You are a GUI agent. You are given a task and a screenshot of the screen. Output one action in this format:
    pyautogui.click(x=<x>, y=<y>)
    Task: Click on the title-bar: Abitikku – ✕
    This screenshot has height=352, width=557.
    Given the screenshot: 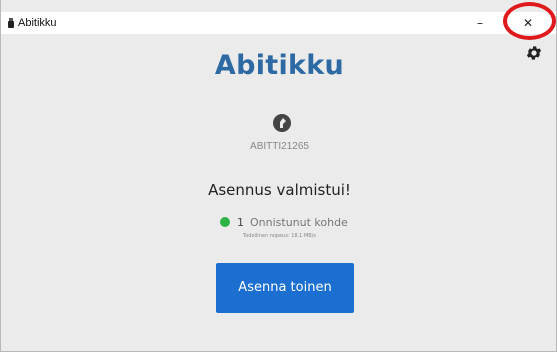 What is the action you would take?
    pyautogui.click(x=278, y=23)
    